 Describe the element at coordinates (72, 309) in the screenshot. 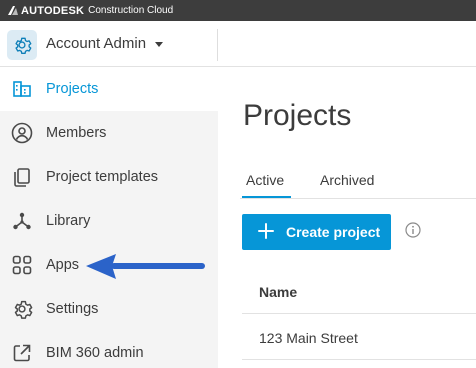

I see `sidebar-item-label: Settings` at that location.